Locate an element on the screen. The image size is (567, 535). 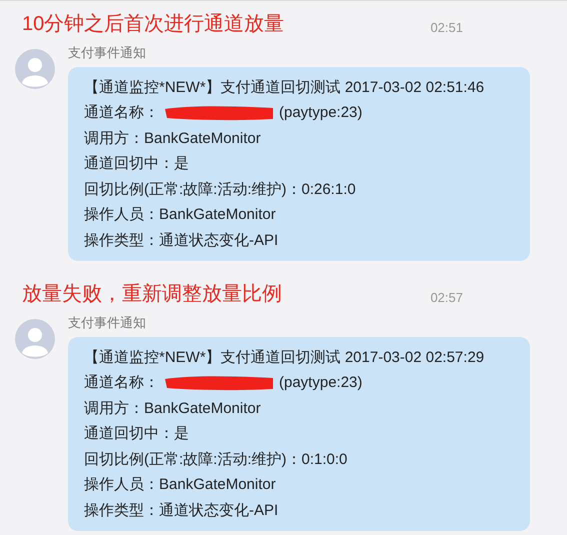
message-line: 【通道监控*NEW*】支付通道回切测试 2017-03-02 02:57:29 is located at coordinates (285, 358).